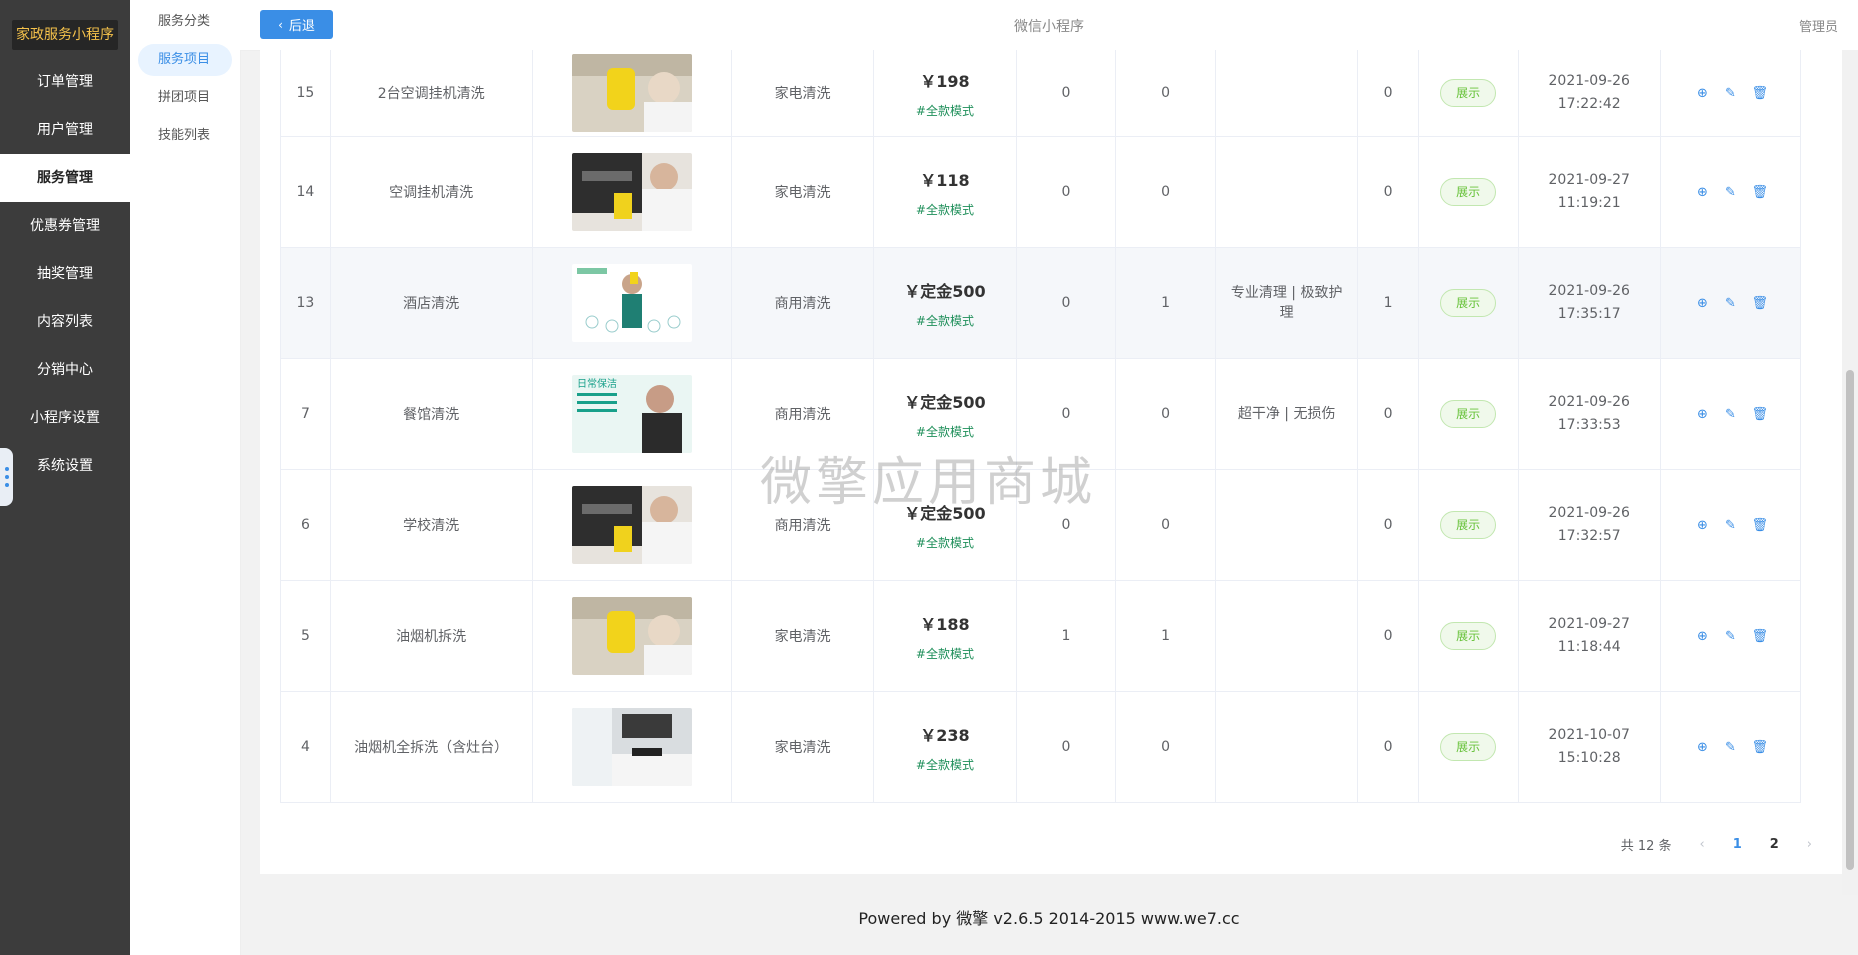 The height and width of the screenshot is (955, 1858). I want to click on price: ￥定金500, so click(945, 402).